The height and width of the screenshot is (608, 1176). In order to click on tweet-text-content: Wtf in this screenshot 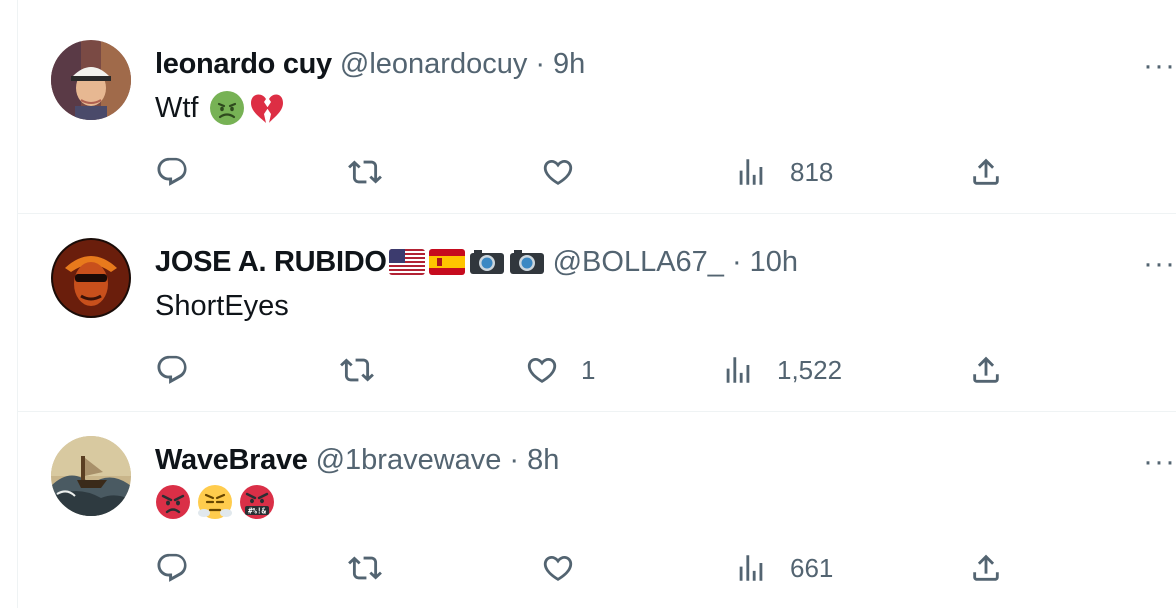, I will do `click(177, 108)`.